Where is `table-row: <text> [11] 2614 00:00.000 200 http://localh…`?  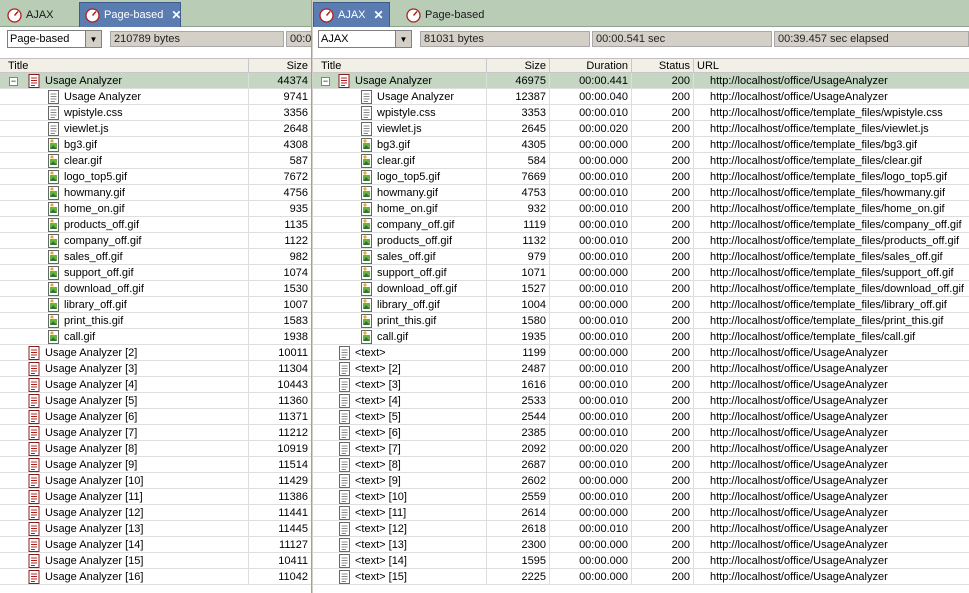
table-row: <text> [11] 2614 00:00.000 200 http://localh… is located at coordinates (641, 513).